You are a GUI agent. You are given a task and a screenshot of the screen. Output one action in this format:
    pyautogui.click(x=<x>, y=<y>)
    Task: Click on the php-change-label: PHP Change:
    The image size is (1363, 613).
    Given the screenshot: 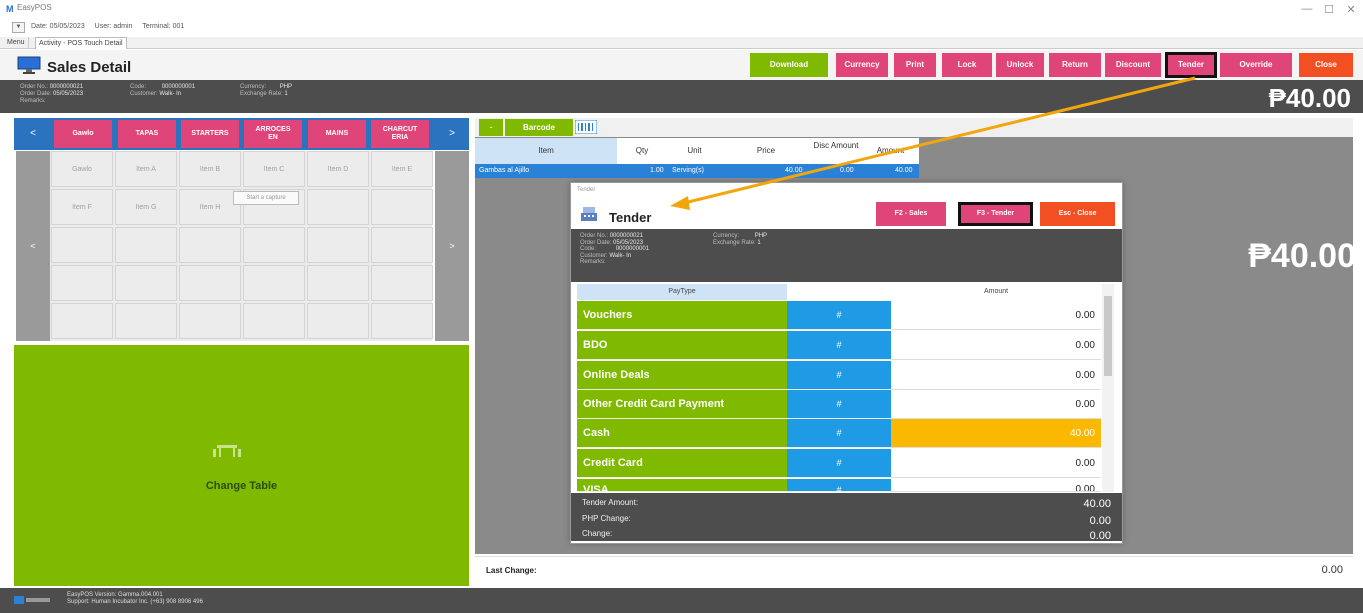 What is the action you would take?
    pyautogui.click(x=606, y=518)
    